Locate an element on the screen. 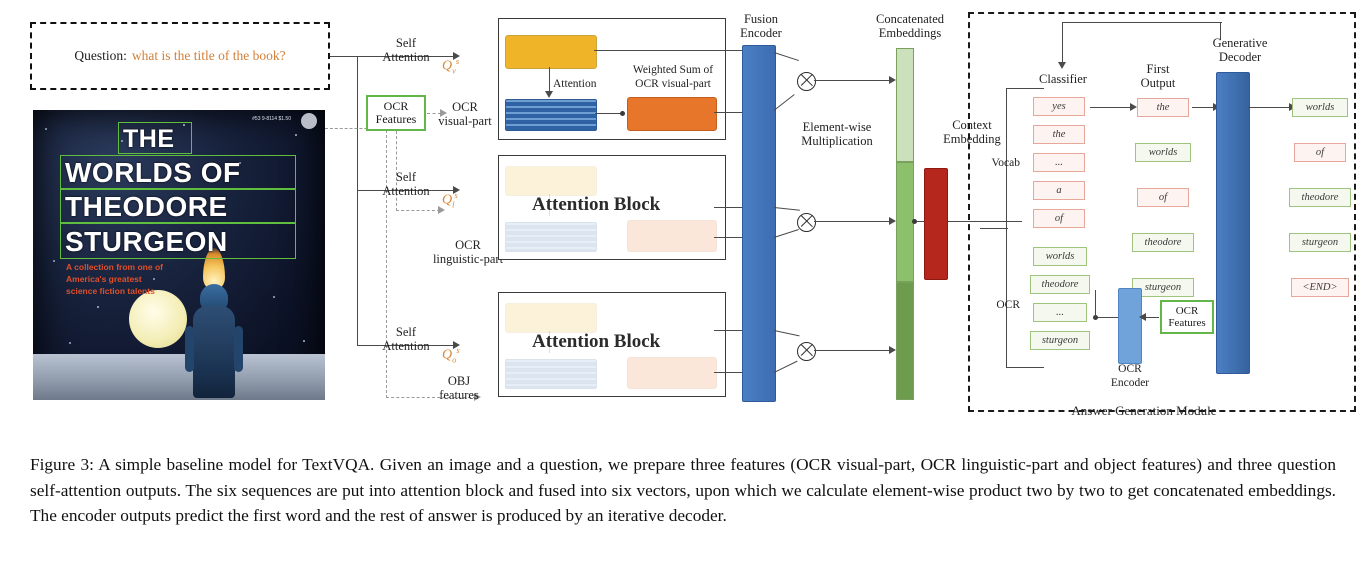 Image resolution: width=1366 pixels, height=588 pixels. vocab-bracket-bottom is located at coordinates (1025, 368).